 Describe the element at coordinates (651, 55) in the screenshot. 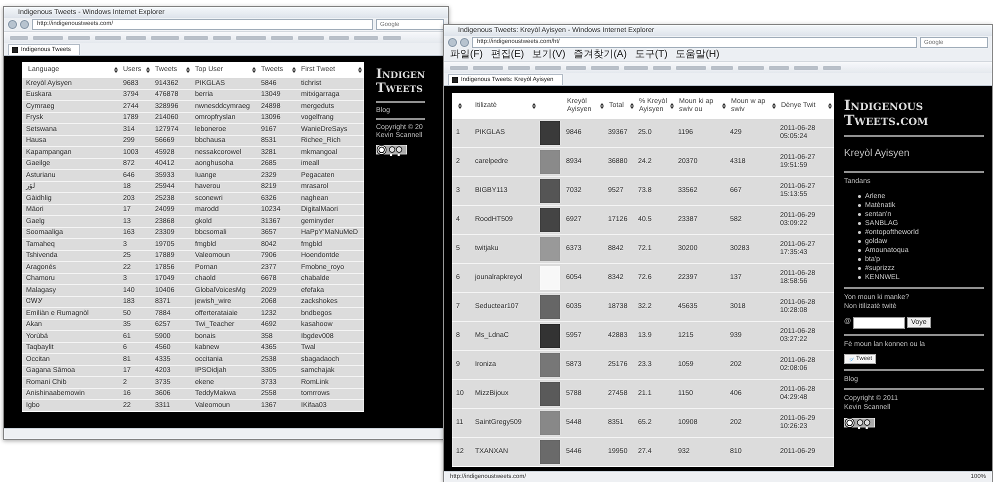

I see `menu-item: 도구(T)` at that location.